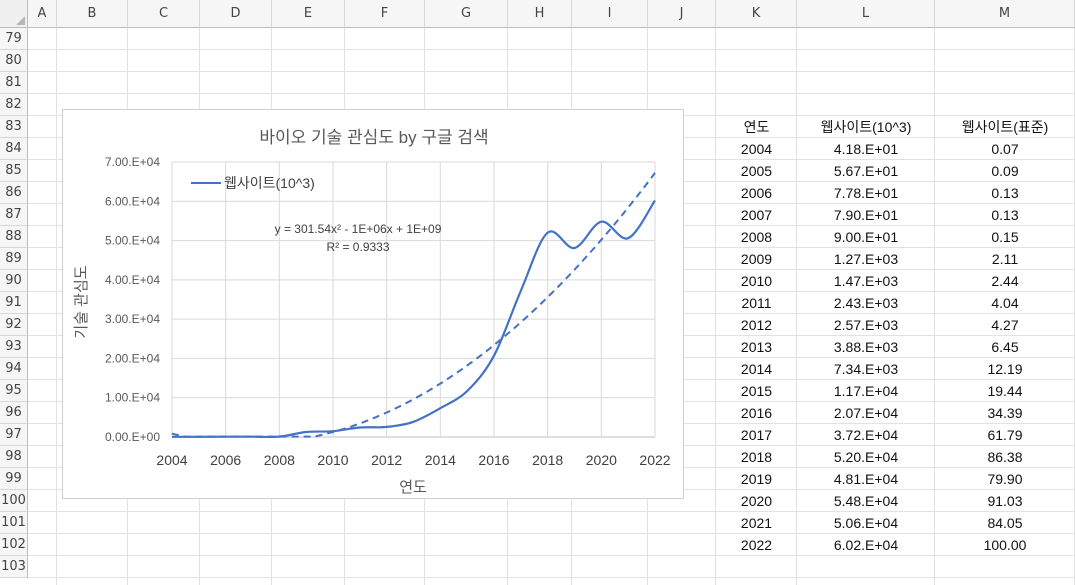 Image resolution: width=1075 pixels, height=585 pixels. What do you see at coordinates (866, 303) in the screenshot?
I see `table-cell: 2.43.E+03` at bounding box center [866, 303].